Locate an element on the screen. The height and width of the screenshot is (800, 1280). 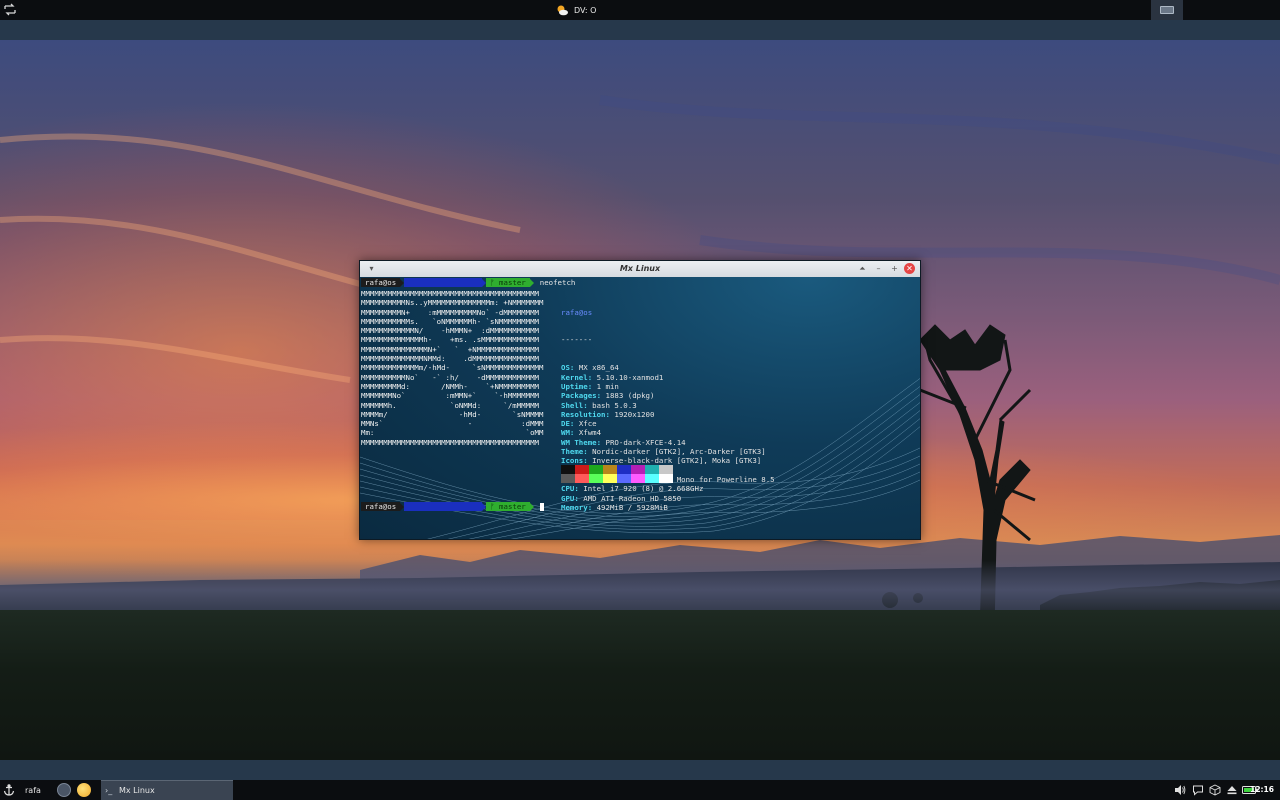
info-row: Memory: 492MiB / 5928MiB is located at coordinates (614, 507).